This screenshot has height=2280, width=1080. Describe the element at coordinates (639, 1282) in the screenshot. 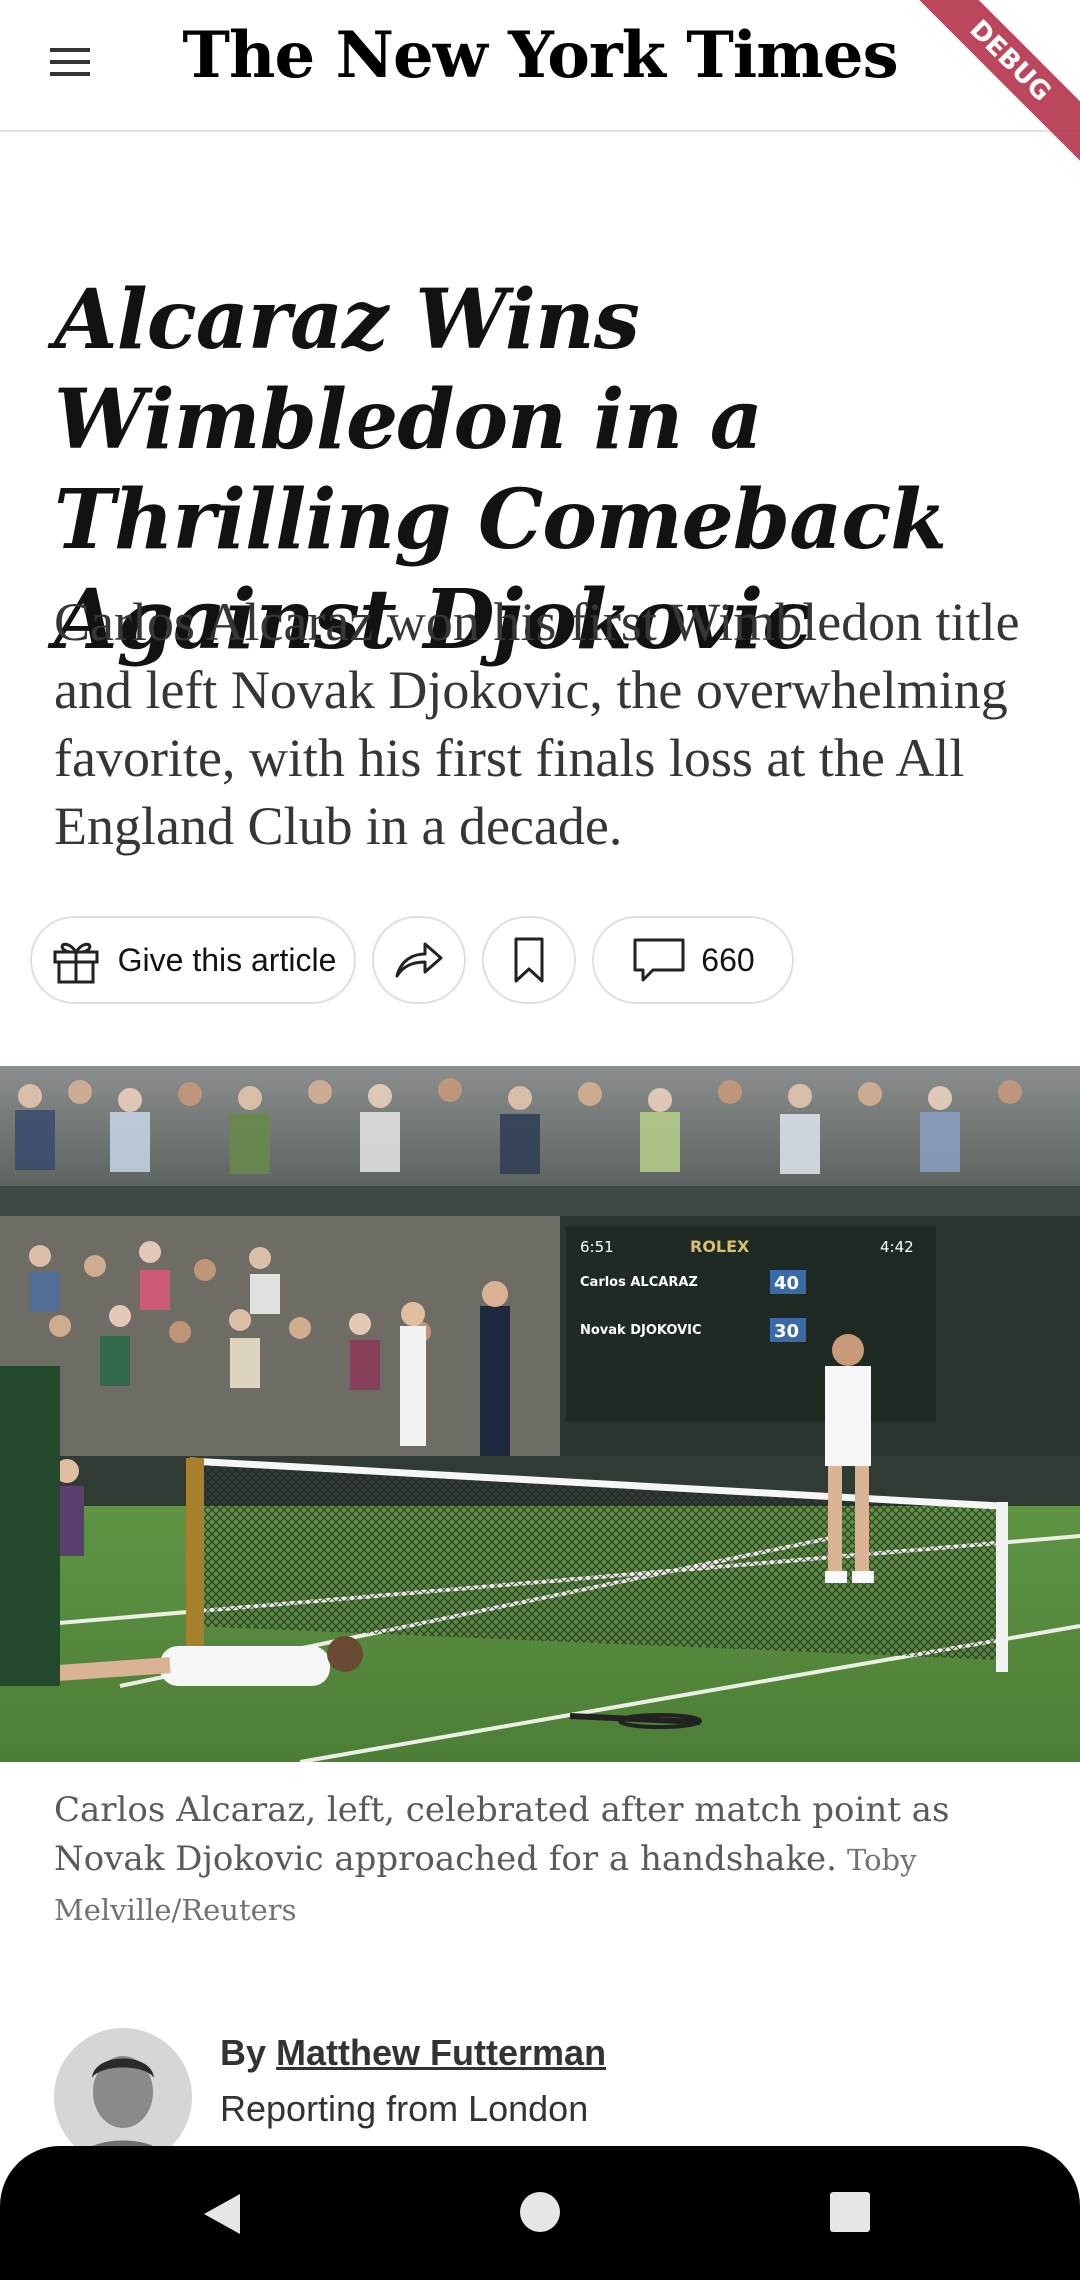

I see `scoreboard-player1: Carlos ALCARAZ` at that location.